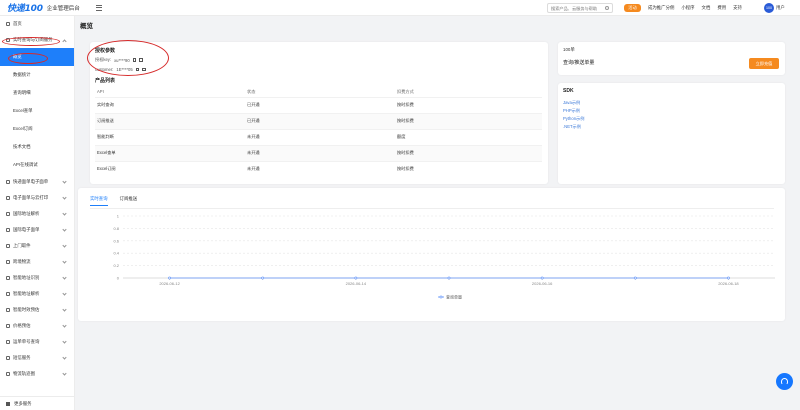 The height and width of the screenshot is (410, 800). I want to click on headset-icon, so click(784, 381).